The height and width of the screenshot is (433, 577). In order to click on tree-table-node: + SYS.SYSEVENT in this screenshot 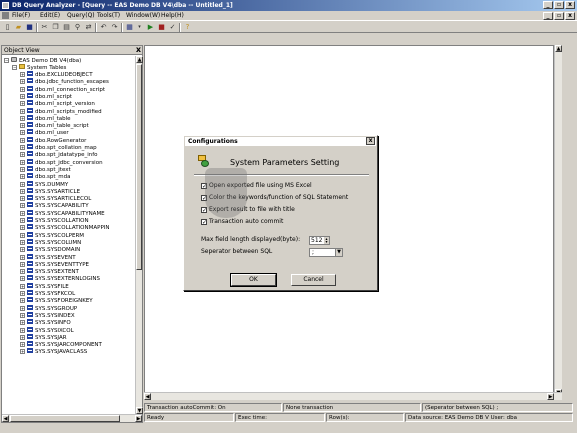, I will do `click(48, 257)`.